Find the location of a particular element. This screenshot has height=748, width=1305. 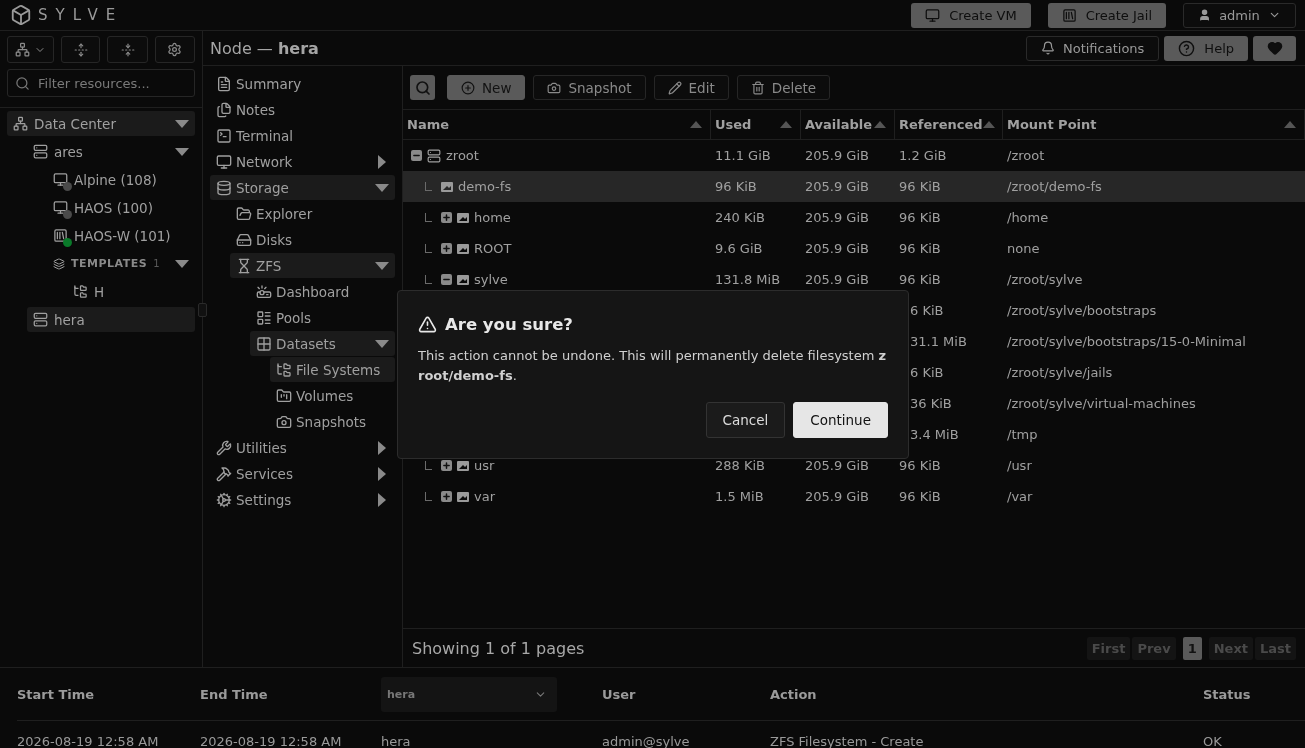

table-row: home is located at coordinates (557, 217).